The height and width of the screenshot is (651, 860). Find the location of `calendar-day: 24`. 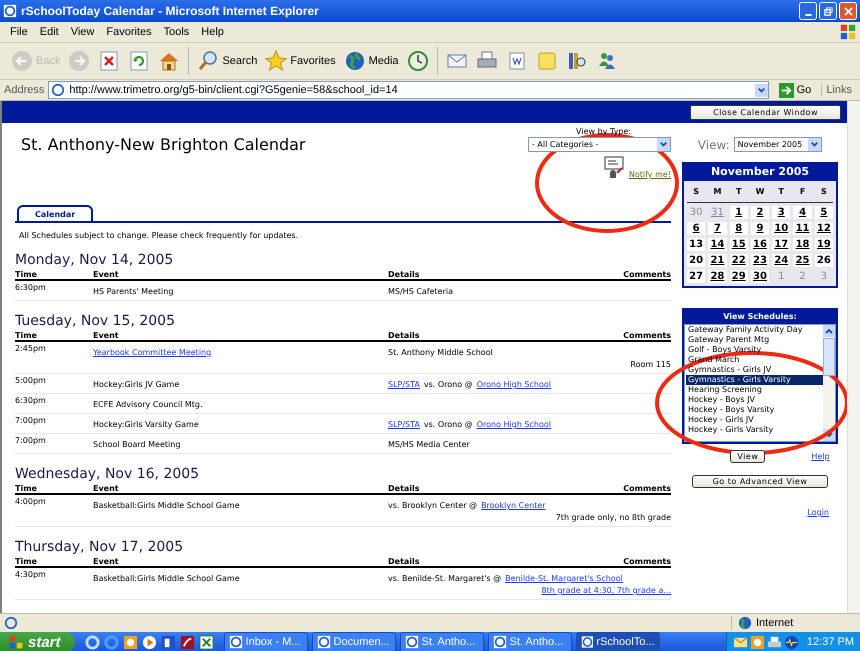

calendar-day: 24 is located at coordinates (781, 260).